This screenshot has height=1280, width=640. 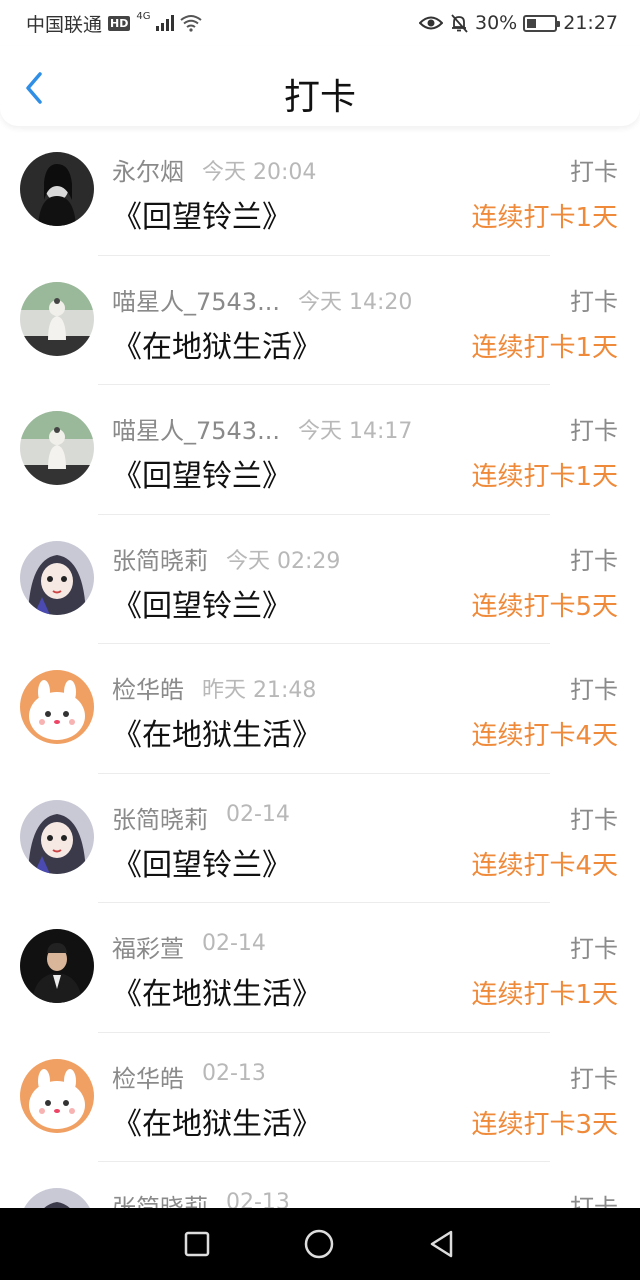 I want to click on square-icon, so click(x=197, y=1244).